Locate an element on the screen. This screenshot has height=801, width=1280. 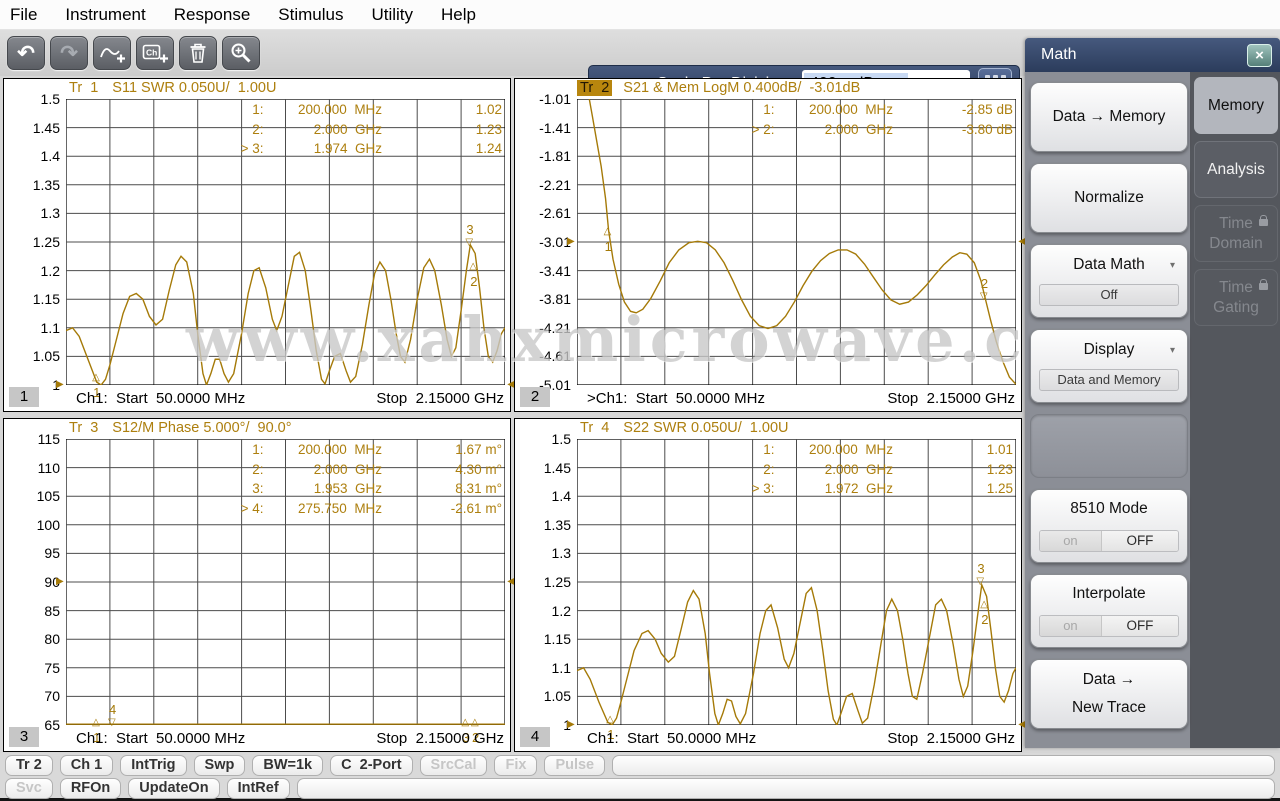
math-button-label: Display ▾ is located at coordinates (1129, 349).